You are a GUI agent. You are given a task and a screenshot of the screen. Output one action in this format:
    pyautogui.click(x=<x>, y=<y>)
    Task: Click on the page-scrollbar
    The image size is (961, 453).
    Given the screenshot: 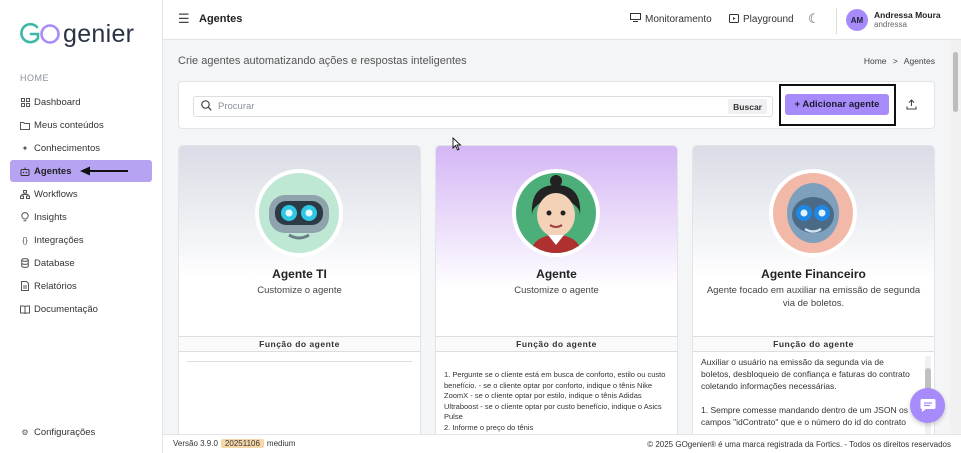 What is the action you would take?
    pyautogui.click(x=955, y=237)
    